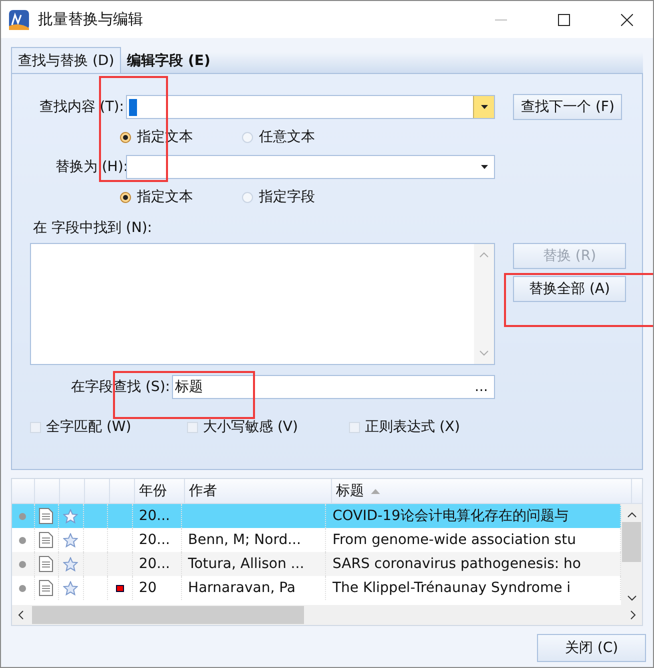  I want to click on tab: 编辑字段 (E), so click(168, 61).